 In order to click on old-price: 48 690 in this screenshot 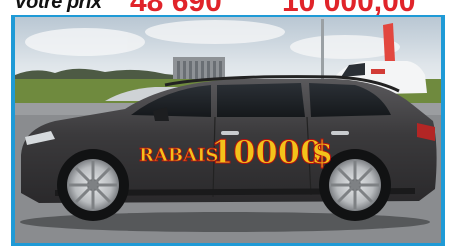, I will do `click(176, 8)`.